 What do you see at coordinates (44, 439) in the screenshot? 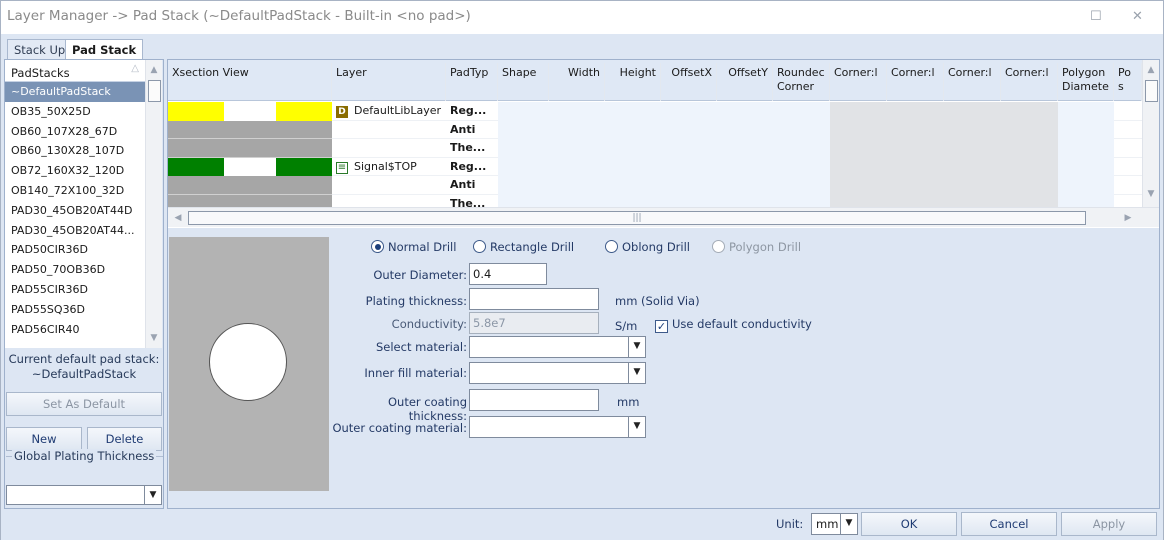
I see `new-button: New` at bounding box center [44, 439].